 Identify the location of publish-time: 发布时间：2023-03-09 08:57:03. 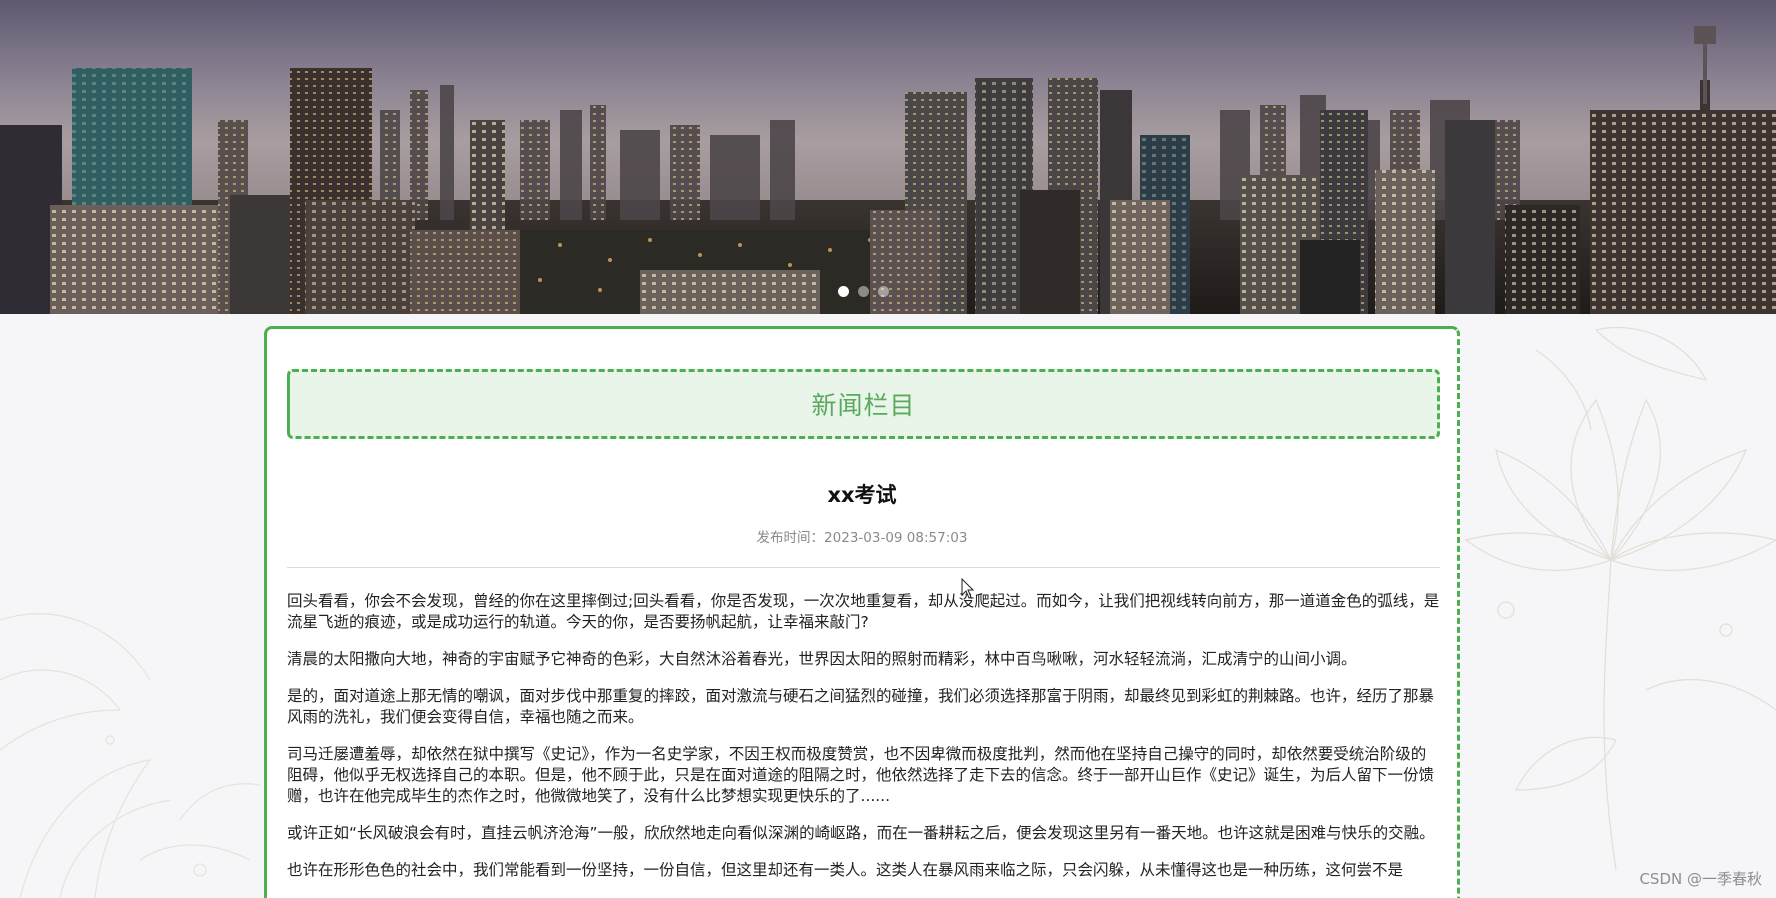
(862, 538).